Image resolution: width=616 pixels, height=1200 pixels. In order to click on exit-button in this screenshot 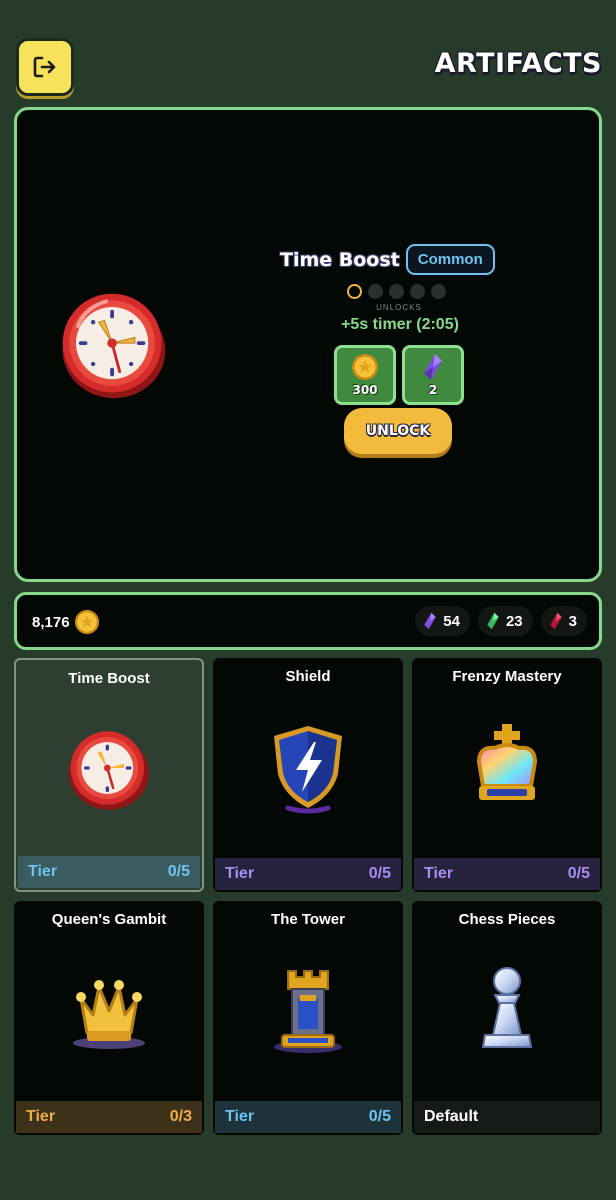, I will do `click(45, 67)`.